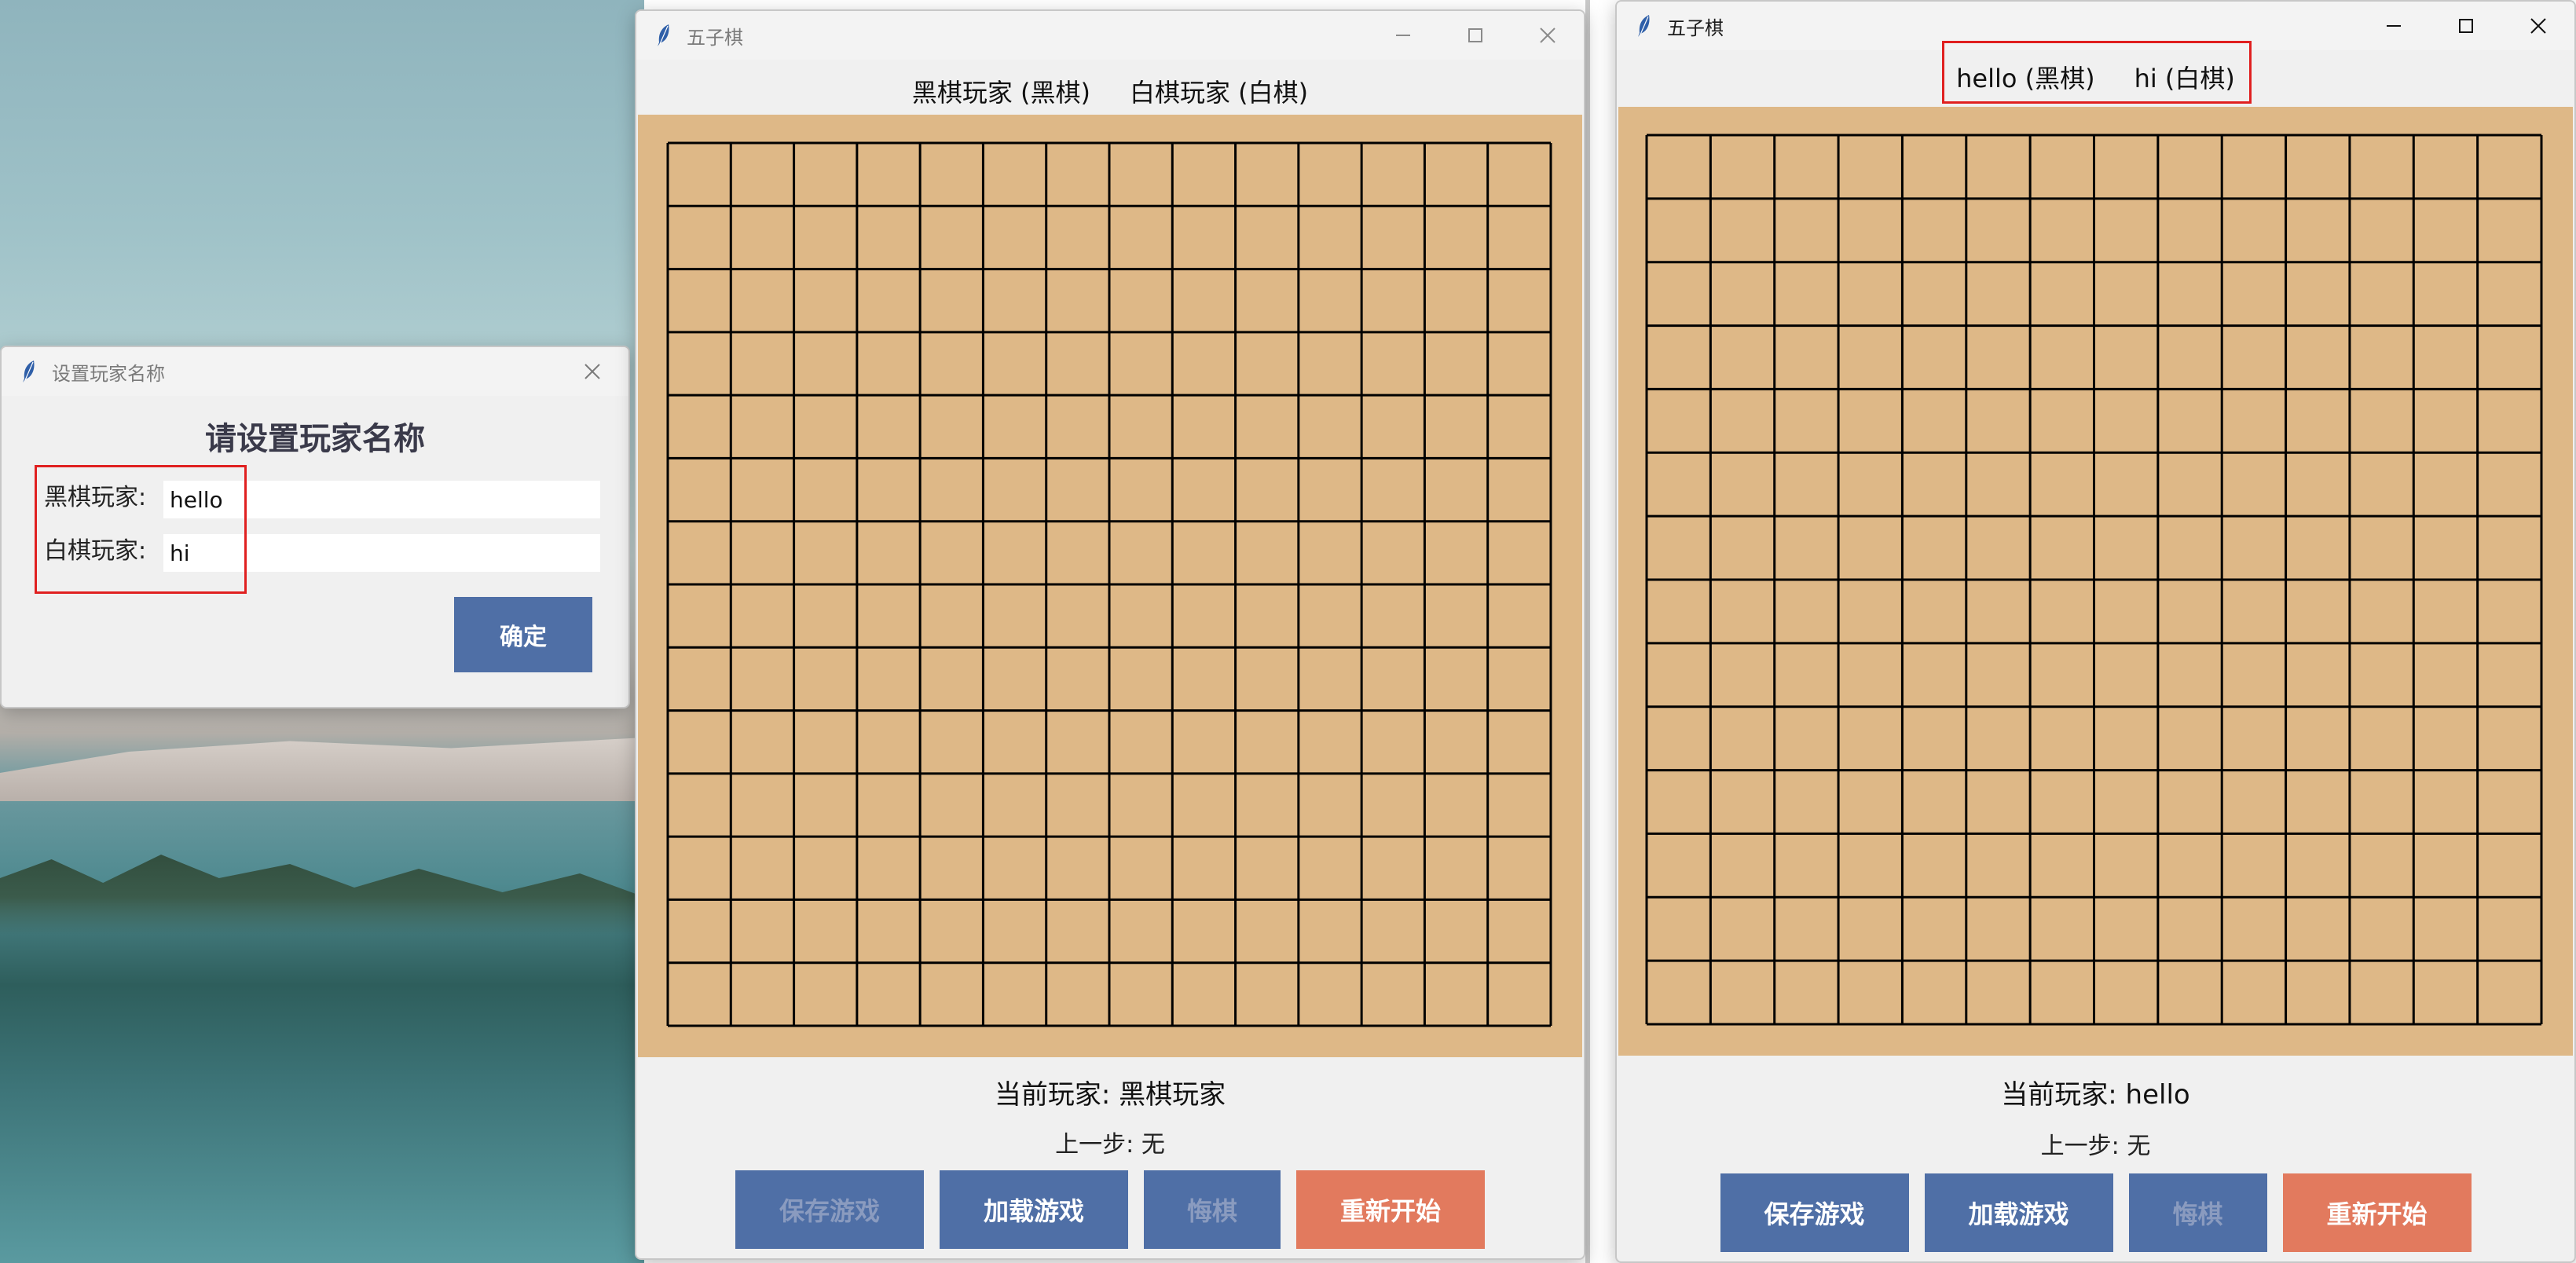  I want to click on players-bar: hello (黑棋) hi (白棋), so click(2095, 77).